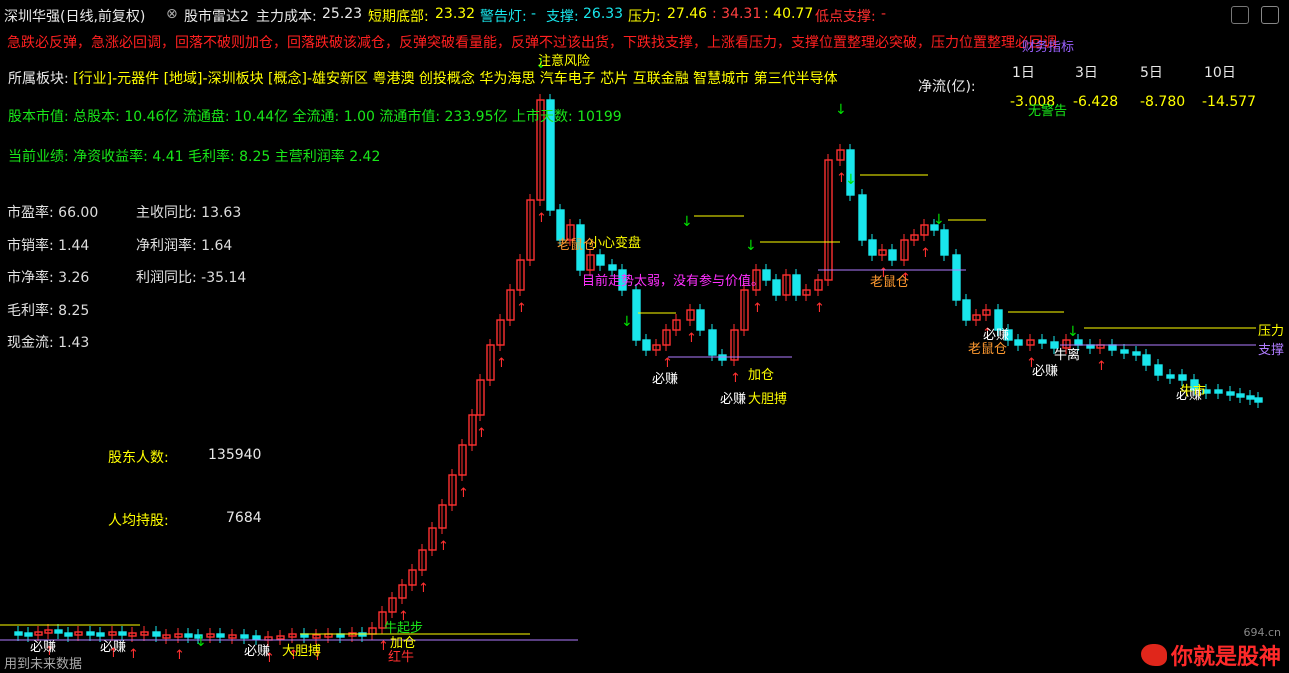 The width and height of the screenshot is (1289, 673). What do you see at coordinates (244, 518) in the screenshot?
I see `avg-holding-value: 7684` at bounding box center [244, 518].